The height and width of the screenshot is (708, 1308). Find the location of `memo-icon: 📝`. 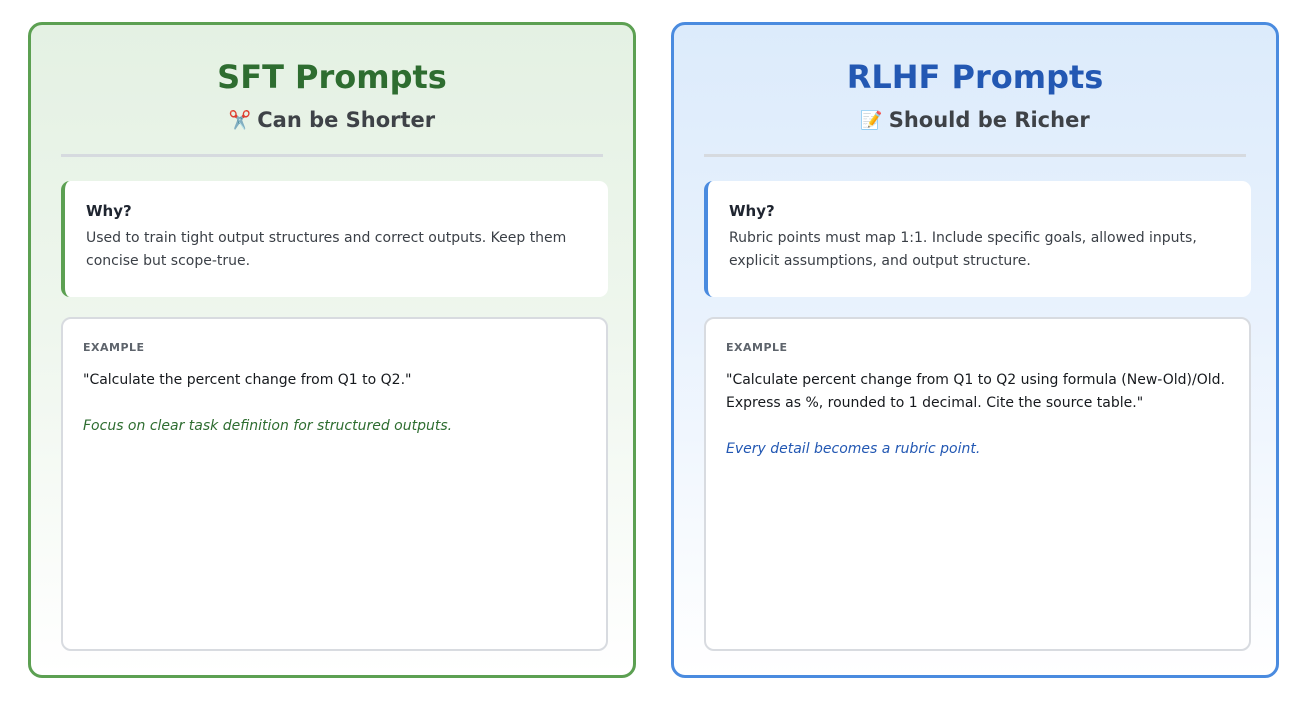

memo-icon: 📝 is located at coordinates (871, 120).